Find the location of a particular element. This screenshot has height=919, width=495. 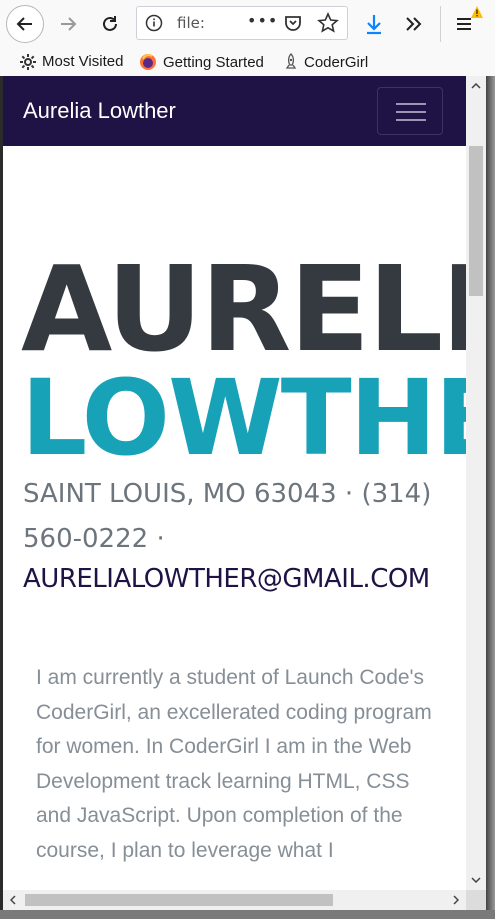

bookmark-label: Getting Started is located at coordinates (213, 62).